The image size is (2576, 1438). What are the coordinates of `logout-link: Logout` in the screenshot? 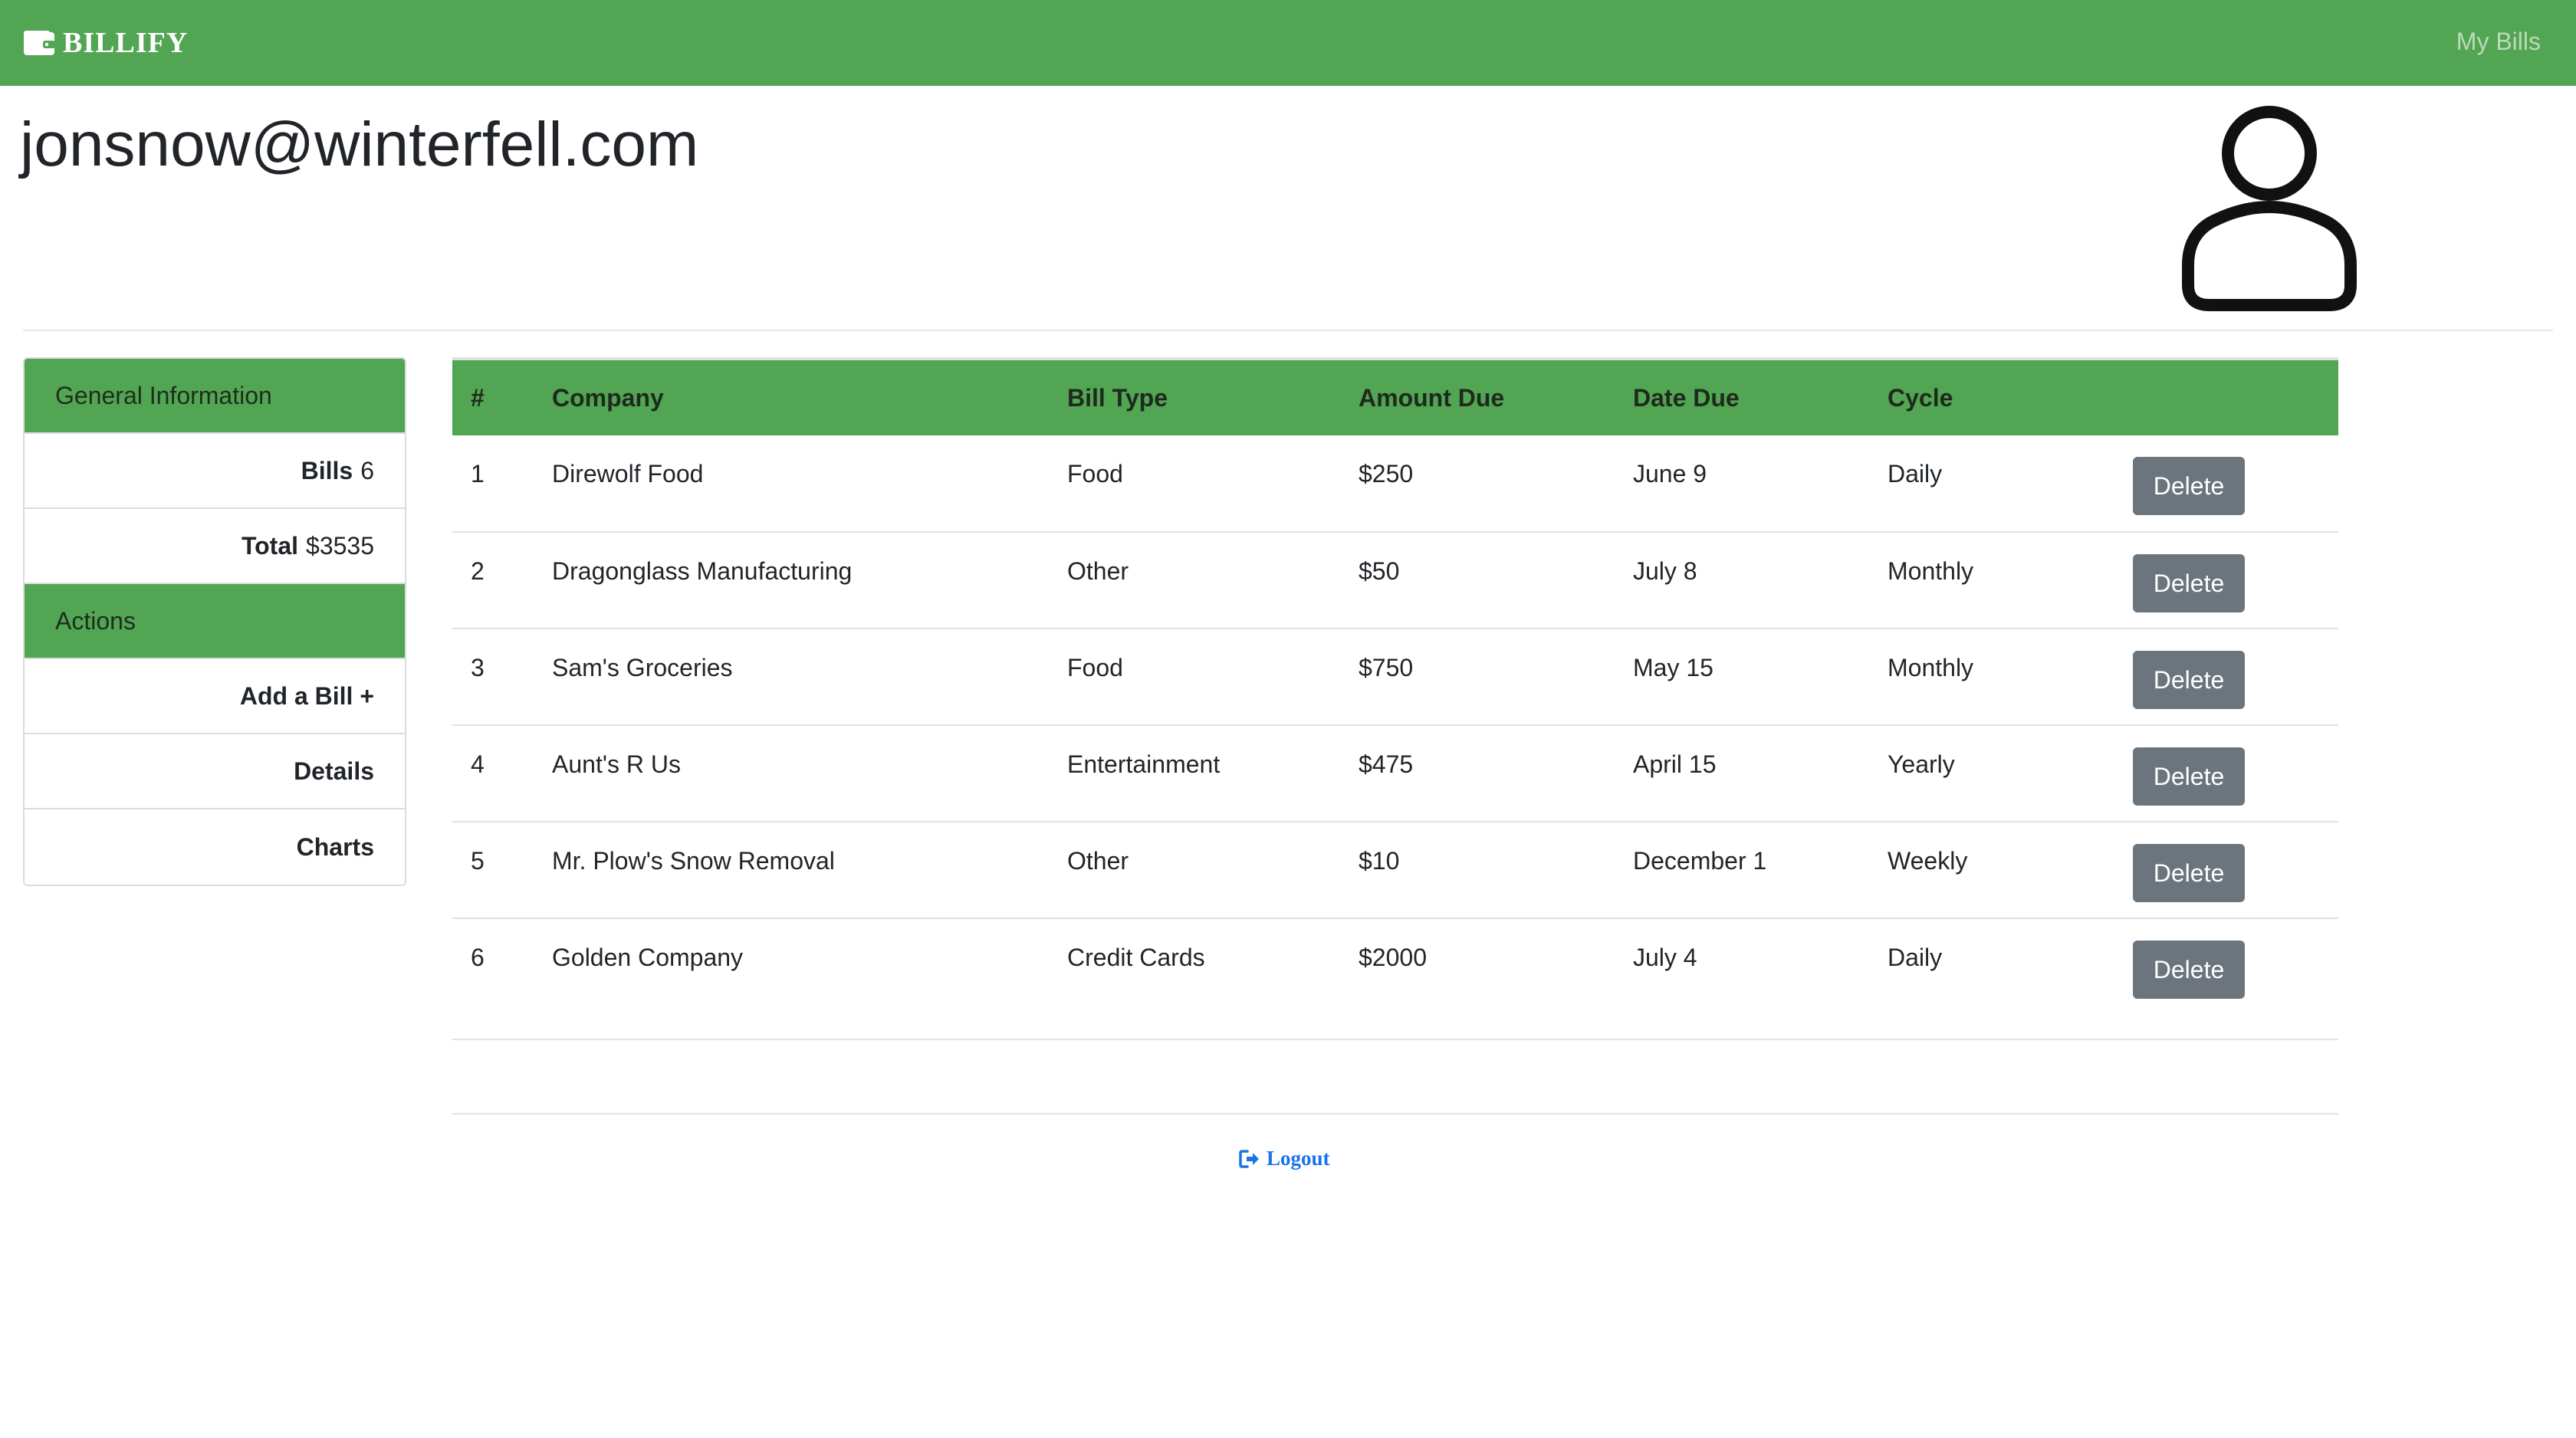 It's located at (1285, 1158).